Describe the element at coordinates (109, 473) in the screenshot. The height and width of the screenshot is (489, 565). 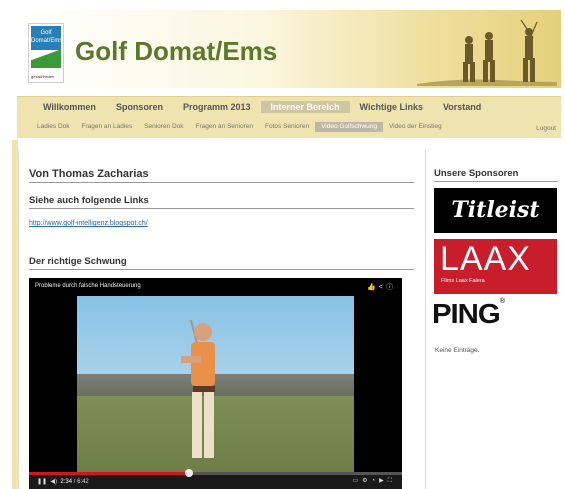
I see `video-progress-fill` at that location.